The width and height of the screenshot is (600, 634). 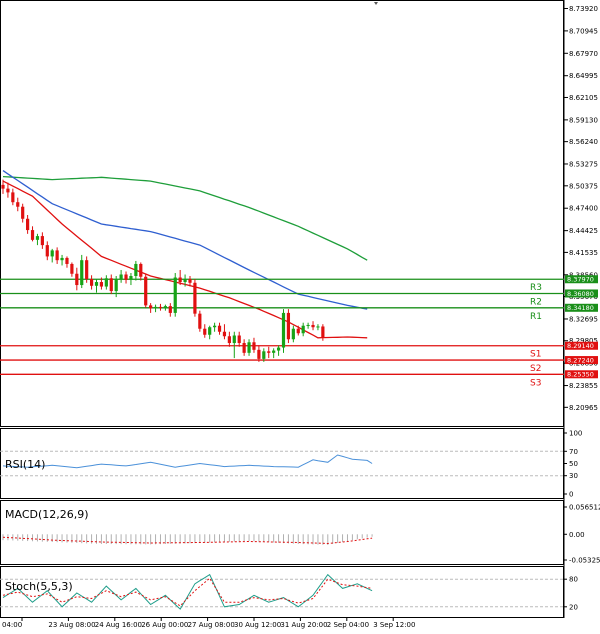 What do you see at coordinates (583, 76) in the screenshot?
I see `price-tick-label: 8.64995` at bounding box center [583, 76].